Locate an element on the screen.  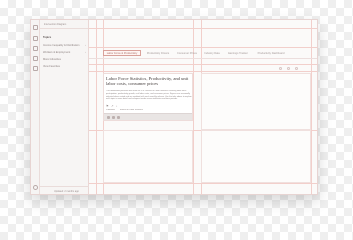
tab-earnings-tracker: Earnings Tracker is located at coordinates (238, 53).